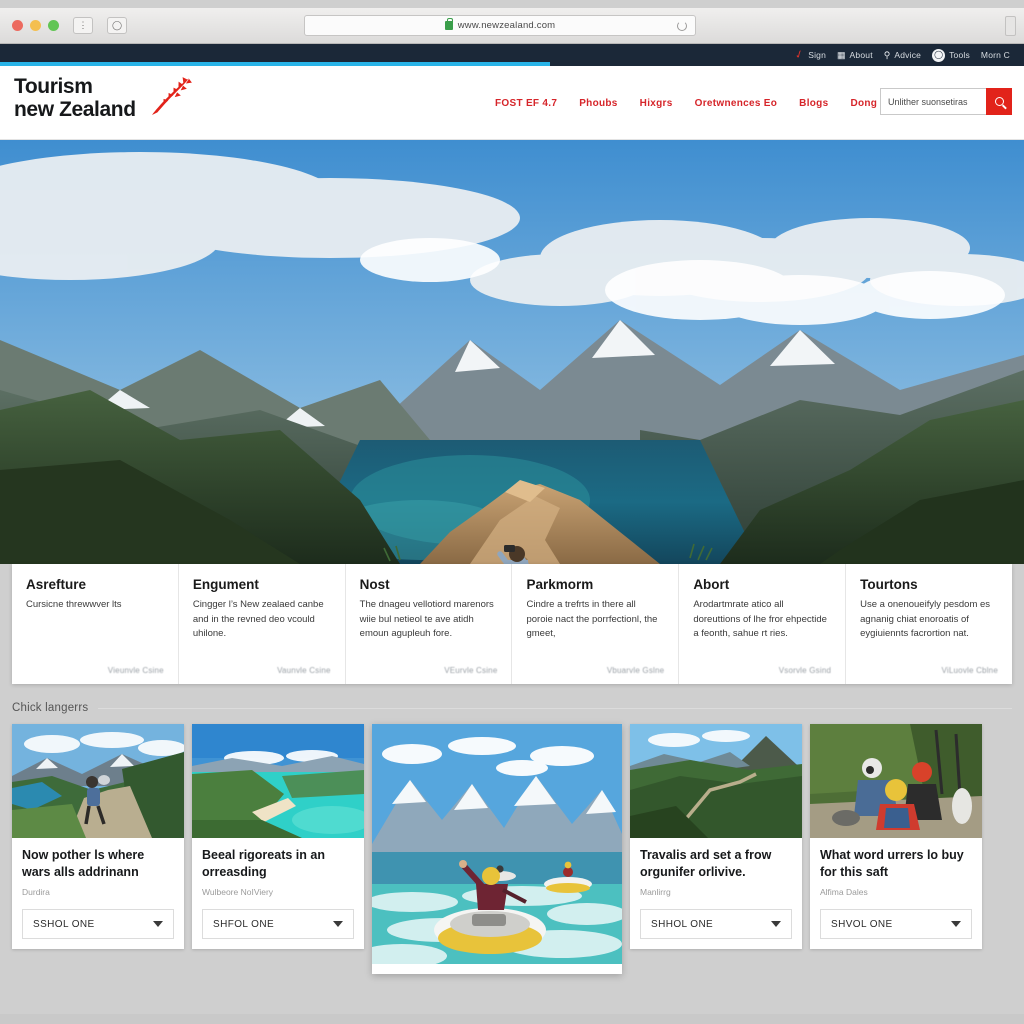  I want to click on search-icon, so click(999, 101).